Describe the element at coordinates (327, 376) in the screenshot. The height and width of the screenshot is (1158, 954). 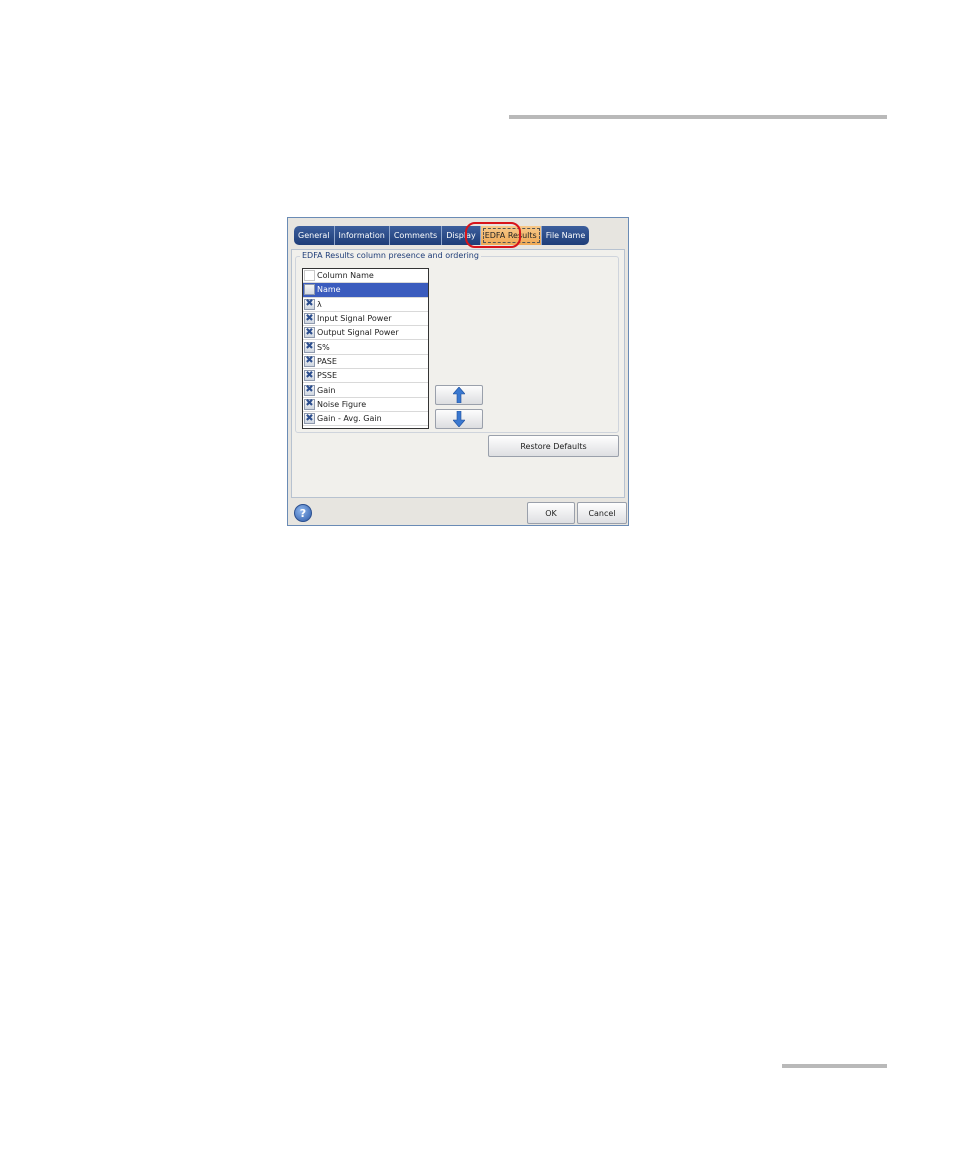
I see `column-label: PSSE` at that location.